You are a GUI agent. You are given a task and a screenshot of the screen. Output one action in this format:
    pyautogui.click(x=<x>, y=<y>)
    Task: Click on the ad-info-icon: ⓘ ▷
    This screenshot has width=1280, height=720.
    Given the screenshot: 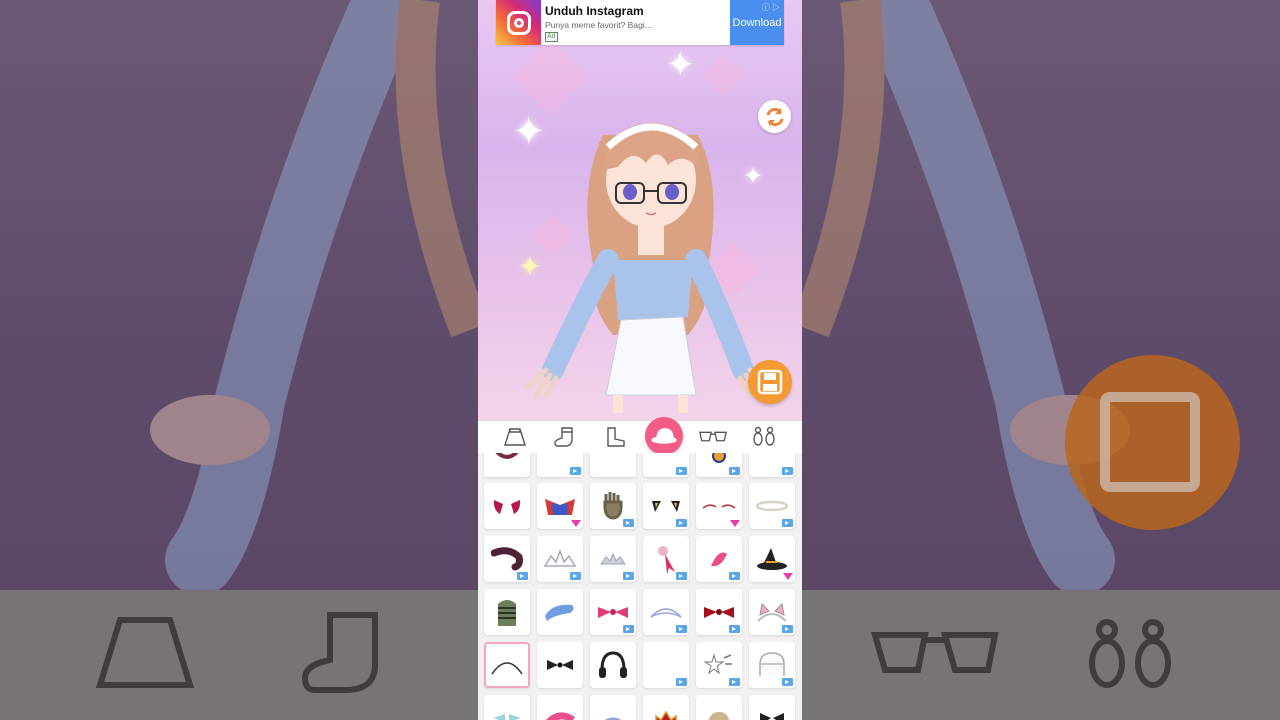 What is the action you would take?
    pyautogui.click(x=771, y=7)
    